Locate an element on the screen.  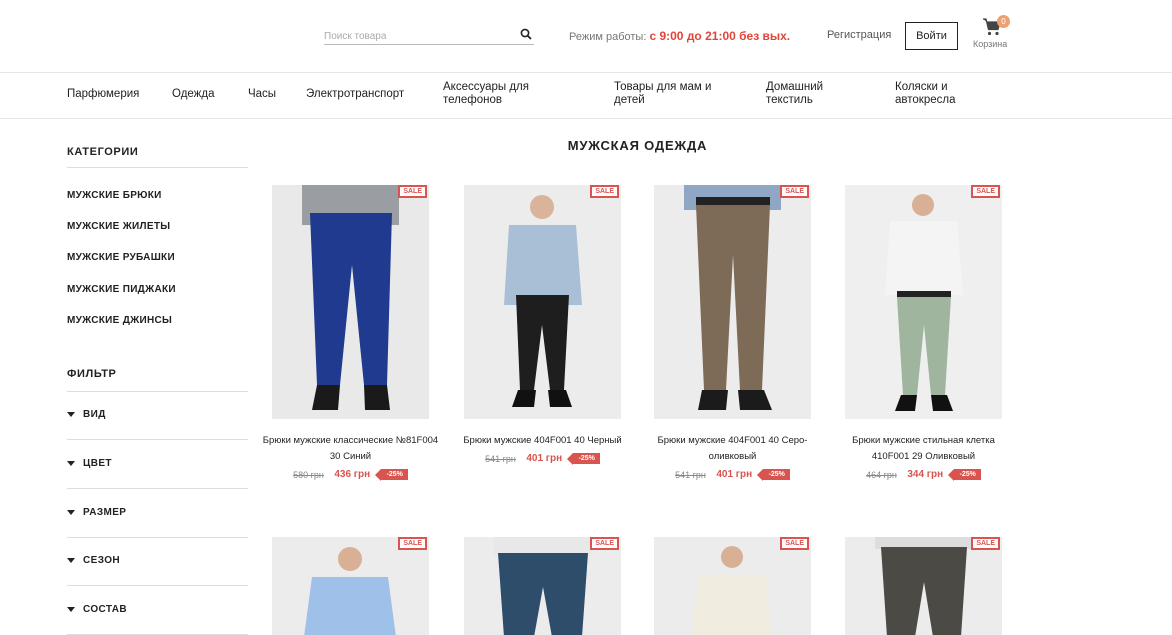
nav-item-electric-transport: Электротранспорт is located at coordinates (355, 94).